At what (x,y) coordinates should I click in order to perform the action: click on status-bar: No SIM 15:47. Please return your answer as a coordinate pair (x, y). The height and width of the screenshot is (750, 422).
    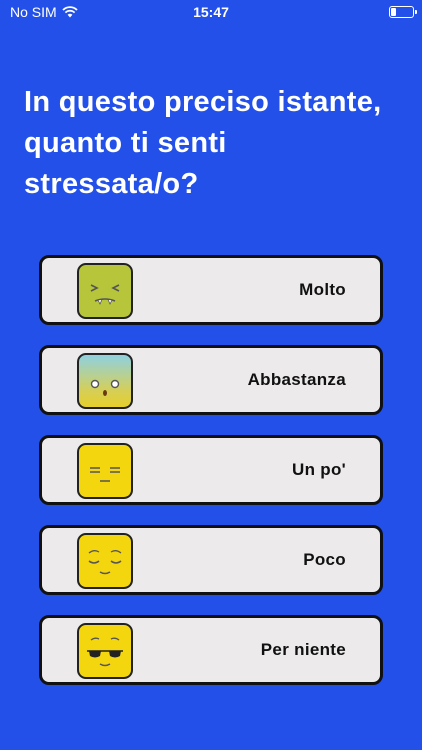
    Looking at the image, I should click on (211, 12).